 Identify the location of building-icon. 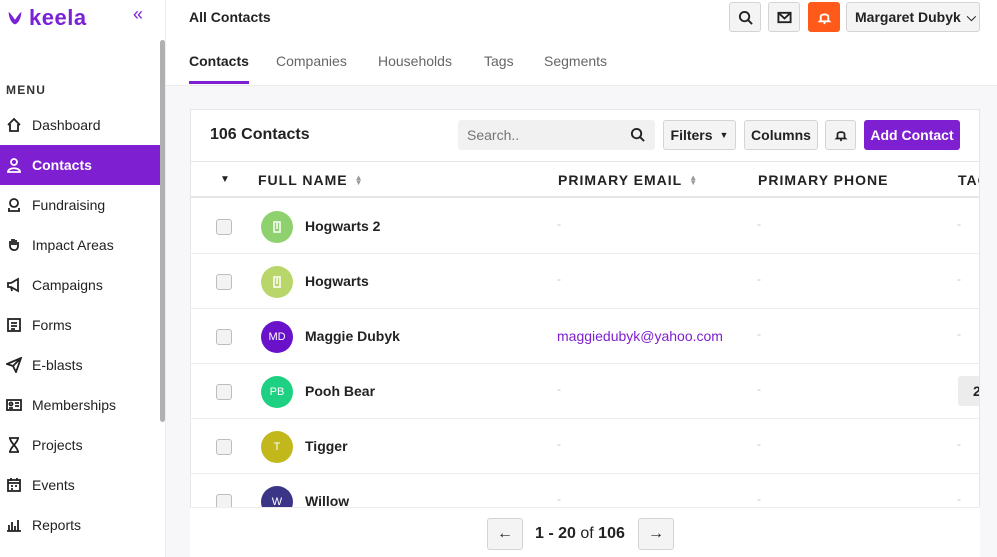
(277, 282).